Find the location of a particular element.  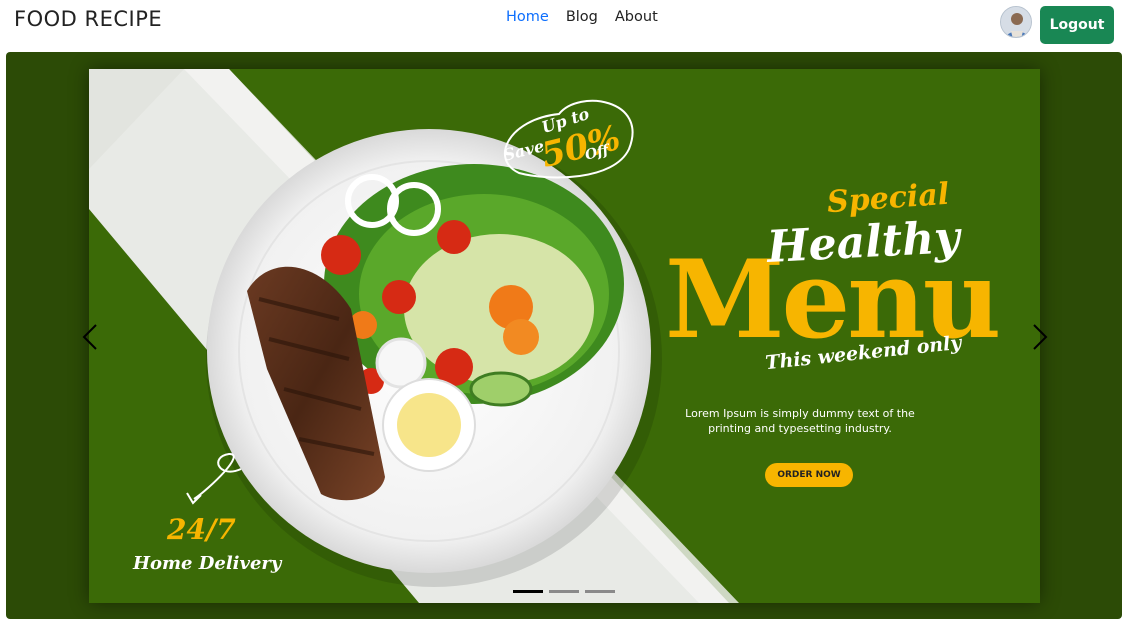

slide-healthy-text: Healthy is located at coordinates (863, 242).